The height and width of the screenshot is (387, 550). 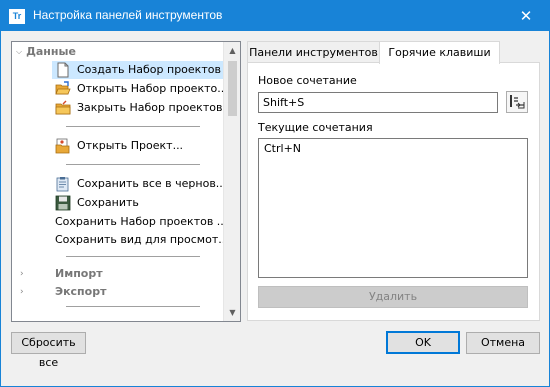 What do you see at coordinates (315, 127) in the screenshot?
I see `current-combinations-label: Текущие сочетания` at bounding box center [315, 127].